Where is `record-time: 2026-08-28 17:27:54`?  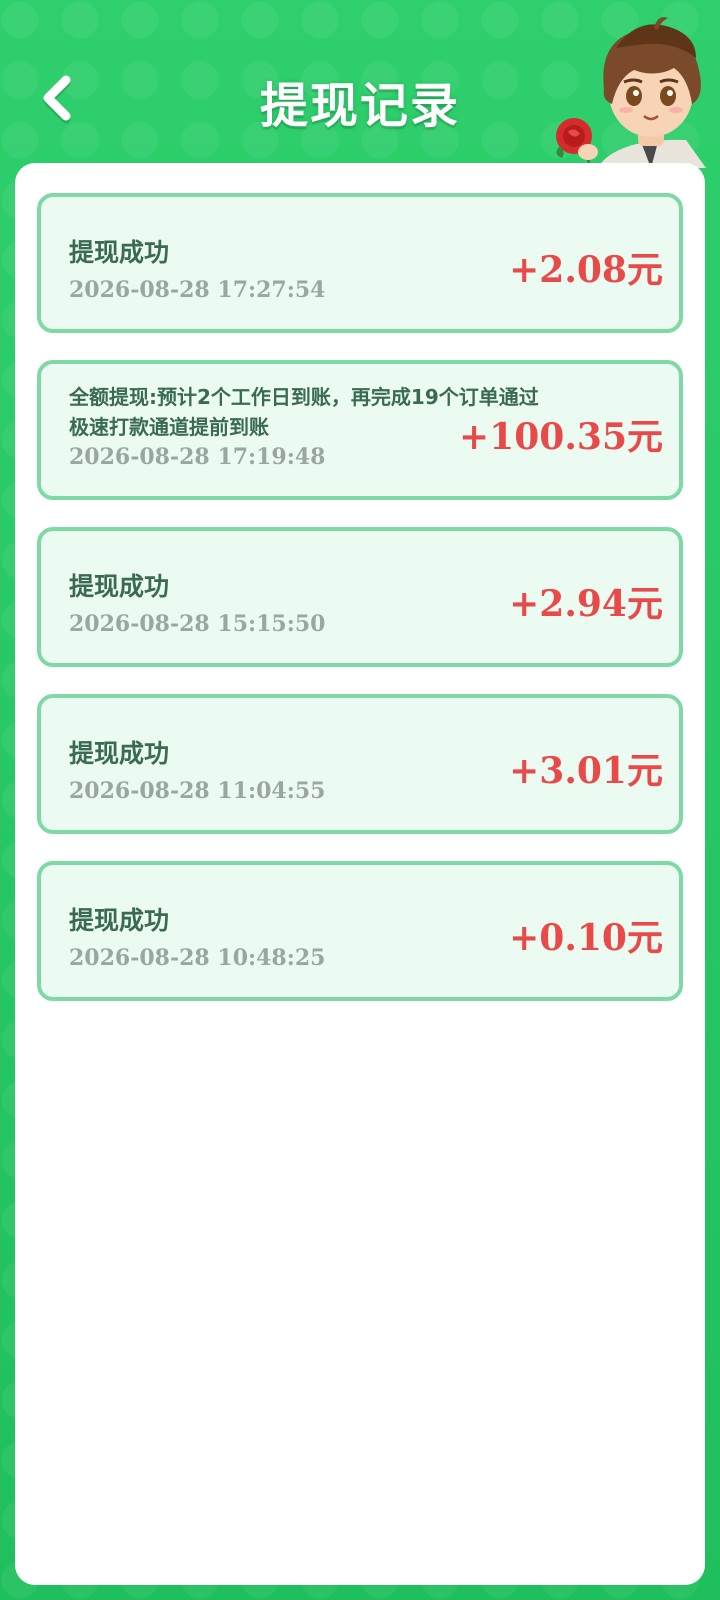 record-time: 2026-08-28 17:27:54 is located at coordinates (197, 290).